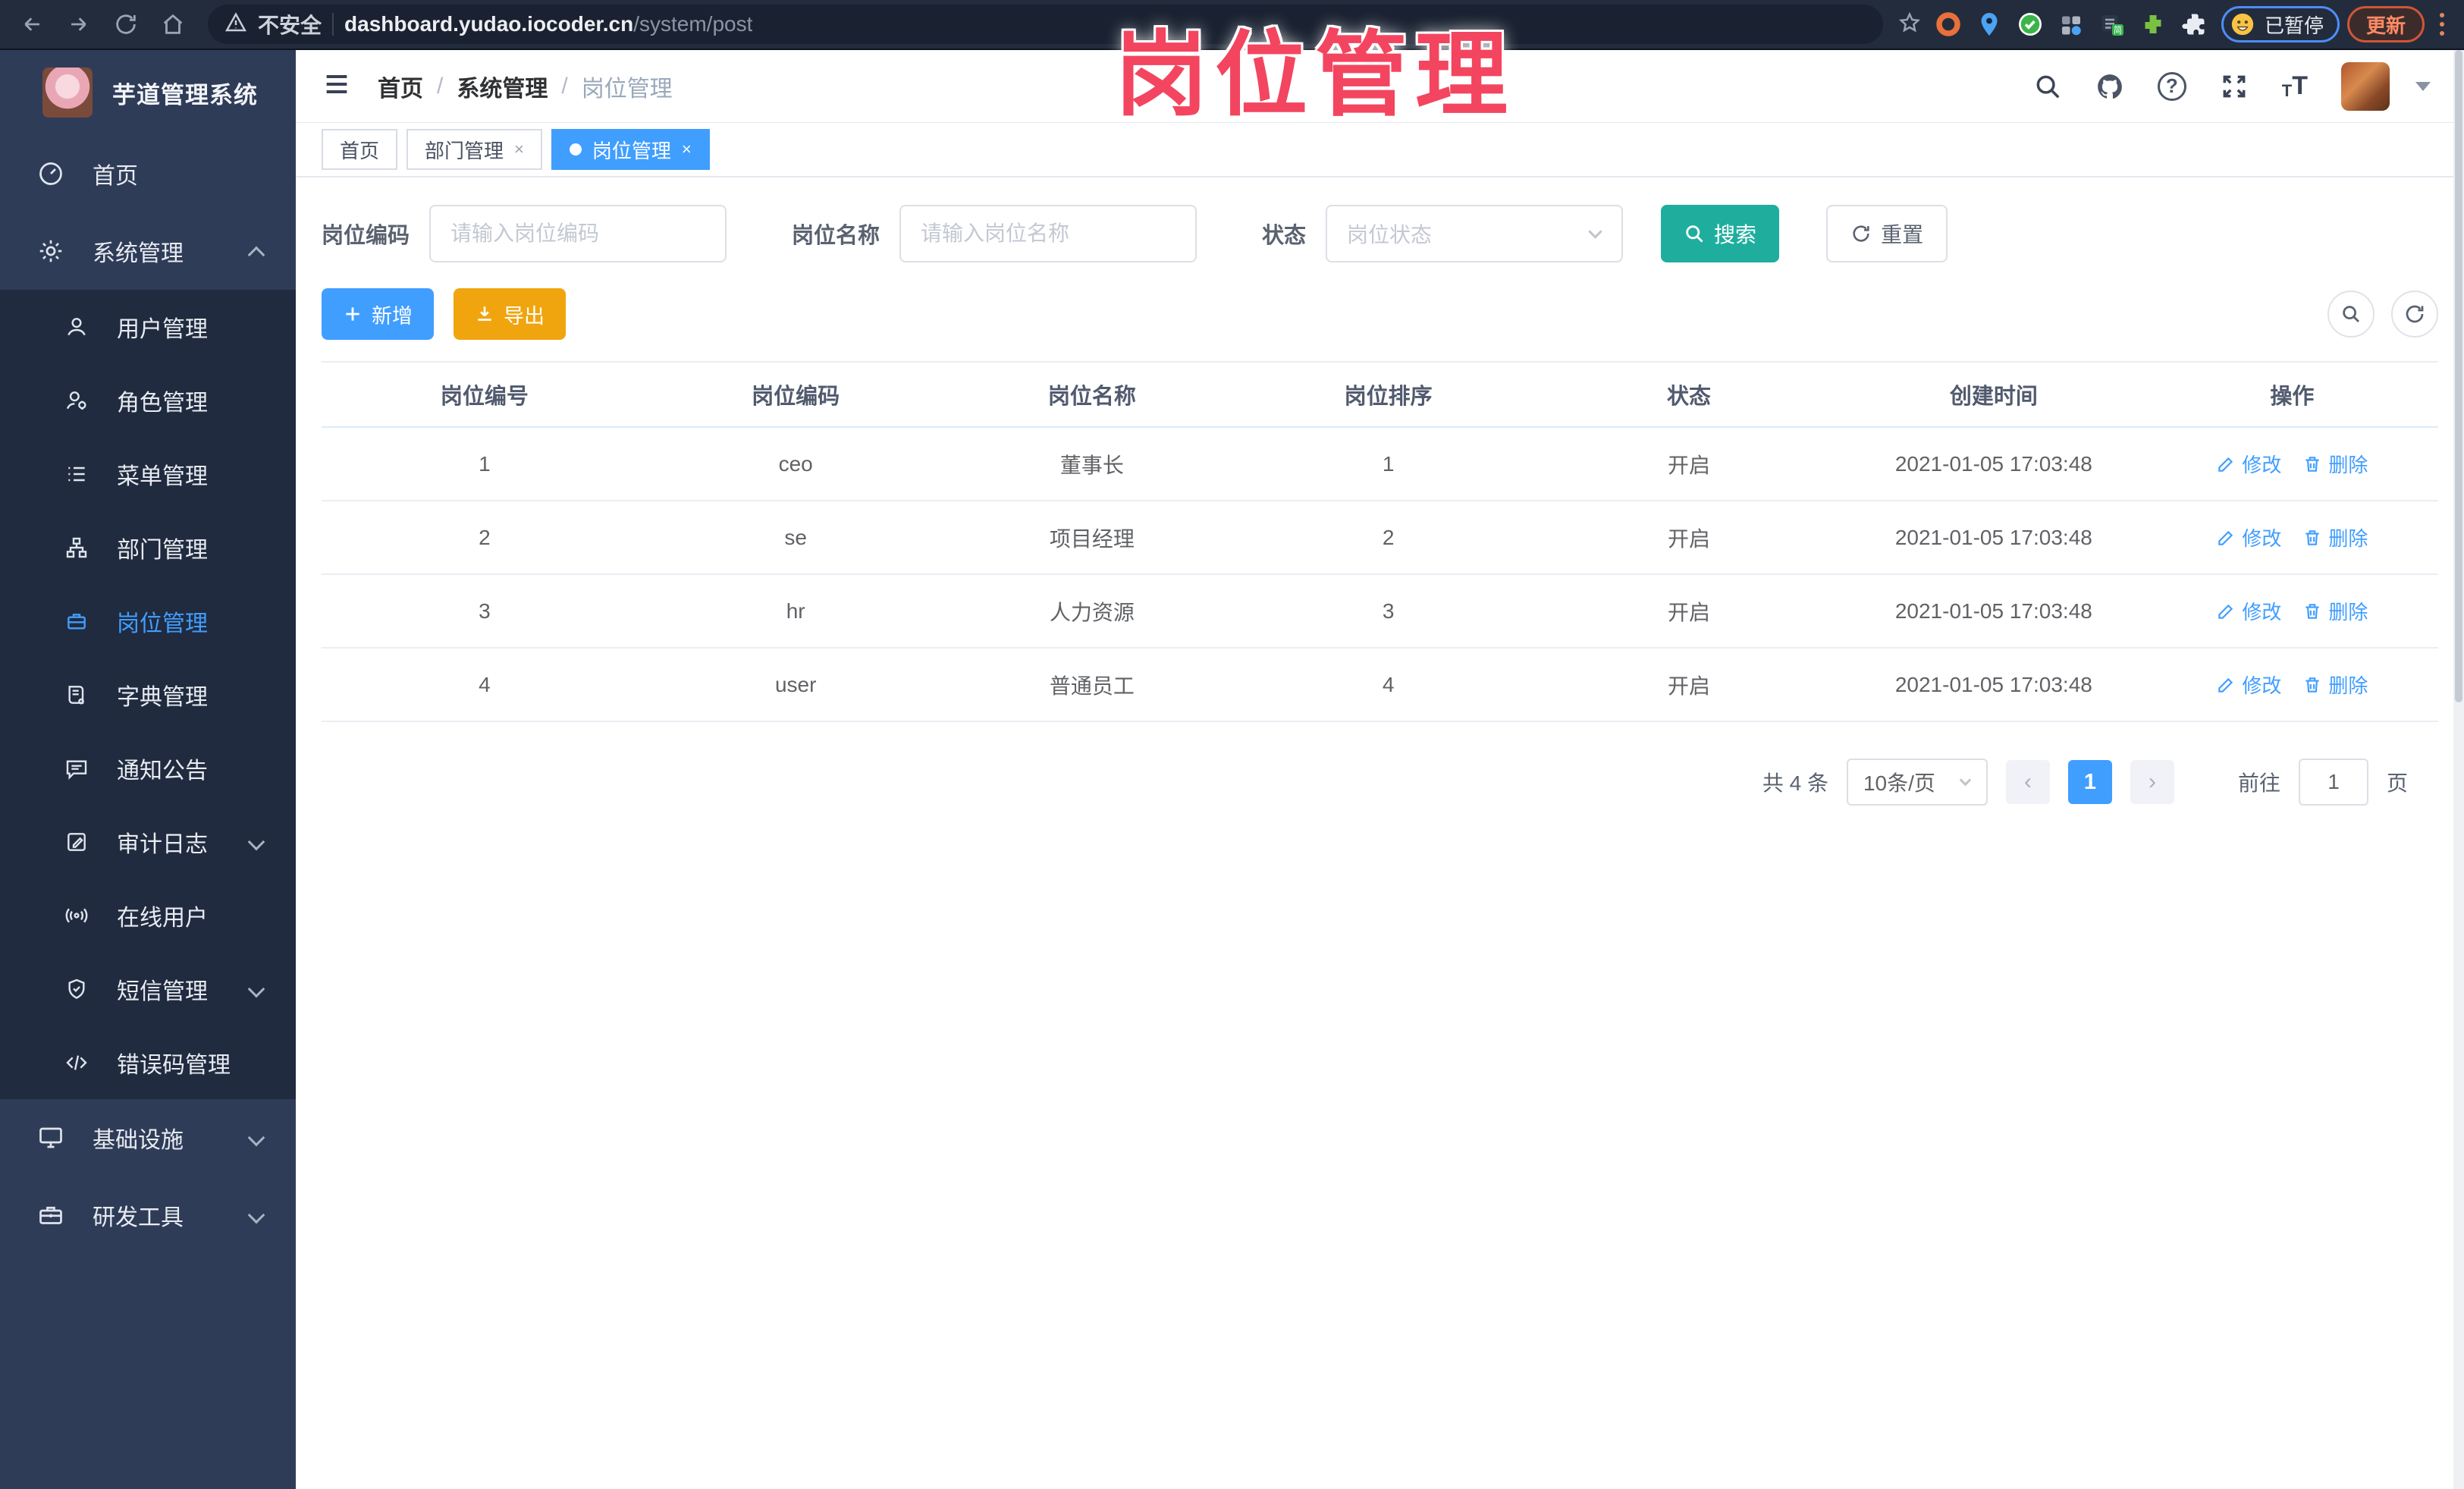  I want to click on refresh-table-button, so click(2414, 314).